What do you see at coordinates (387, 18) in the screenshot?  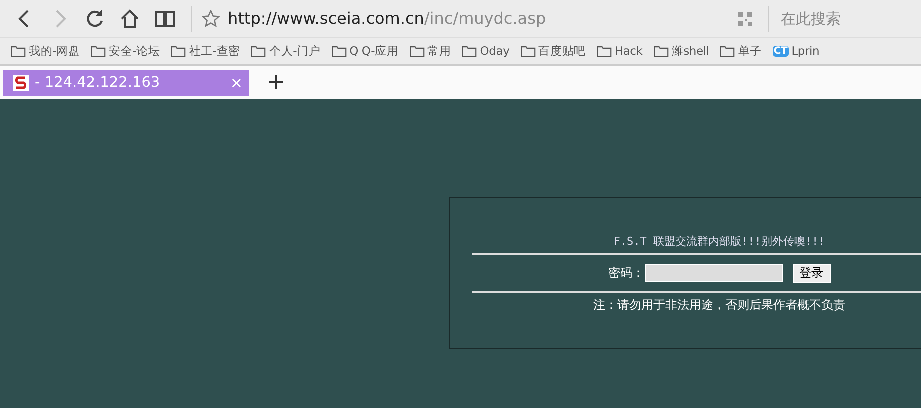 I see `url-field: http://www.sceia.com.cn/inc/muydc.asp` at bounding box center [387, 18].